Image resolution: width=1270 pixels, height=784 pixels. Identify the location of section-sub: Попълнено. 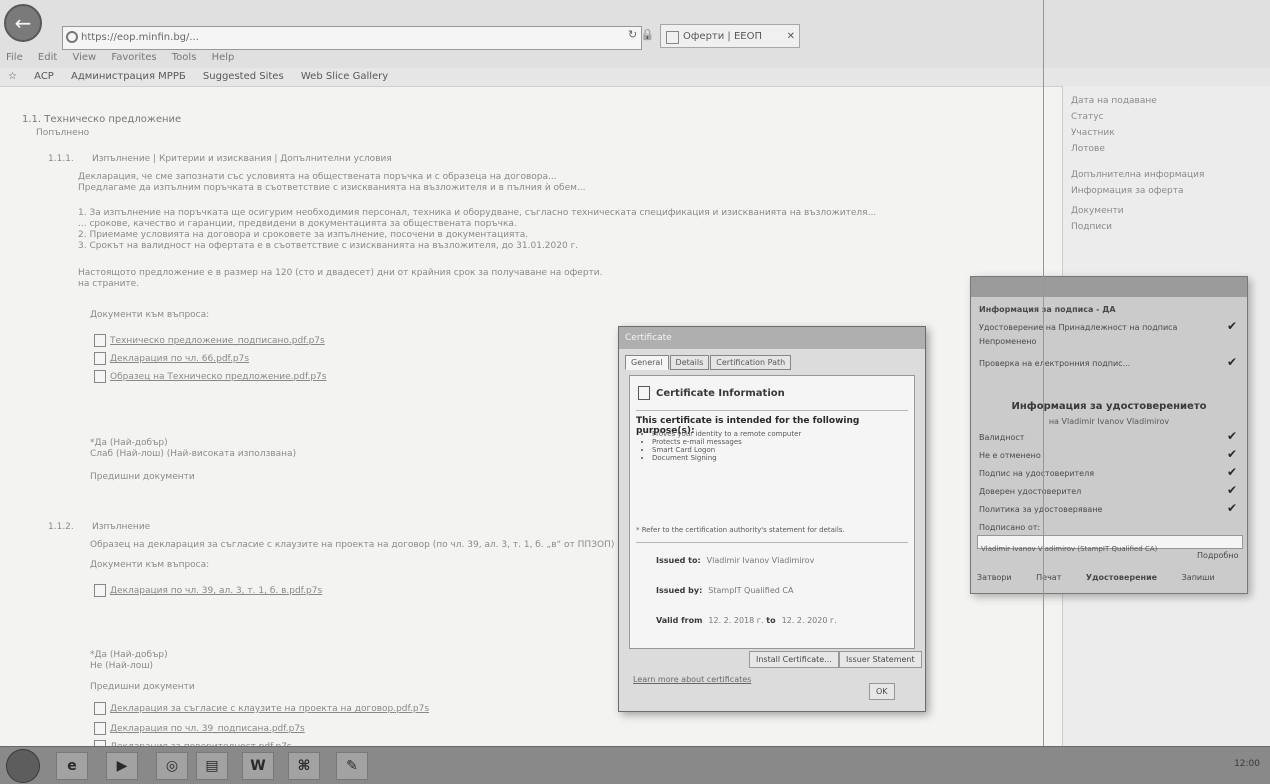
(63, 133).